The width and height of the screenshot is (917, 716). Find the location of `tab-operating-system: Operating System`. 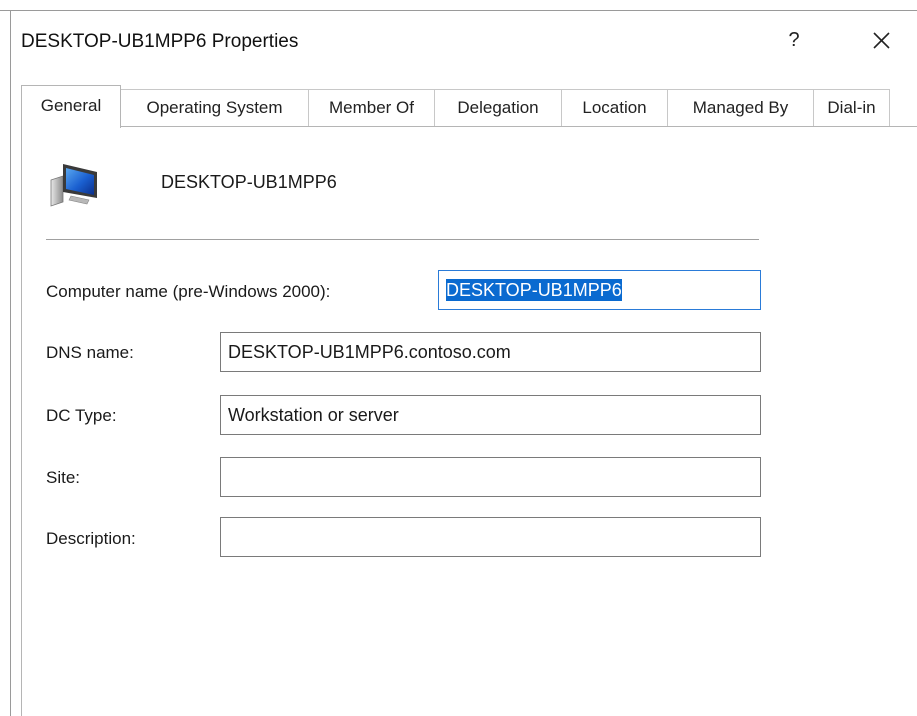

tab-operating-system: Operating System is located at coordinates (214, 108).